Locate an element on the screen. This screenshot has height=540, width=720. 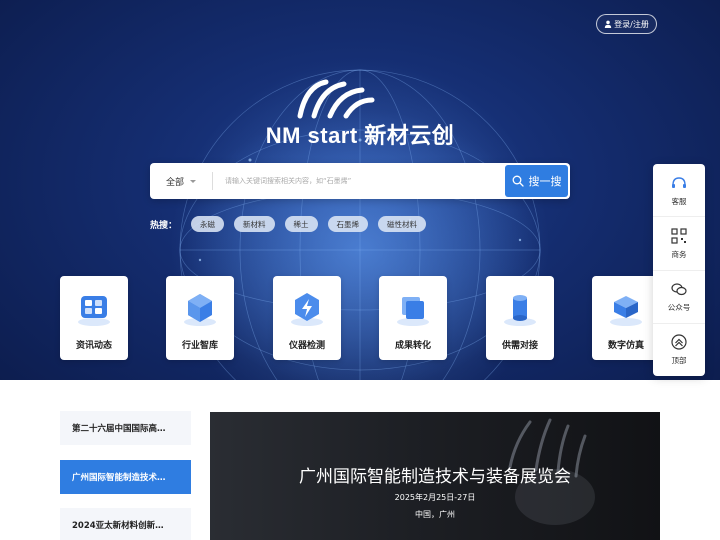
tile-think-tank: 行业智库 is located at coordinates (200, 318).